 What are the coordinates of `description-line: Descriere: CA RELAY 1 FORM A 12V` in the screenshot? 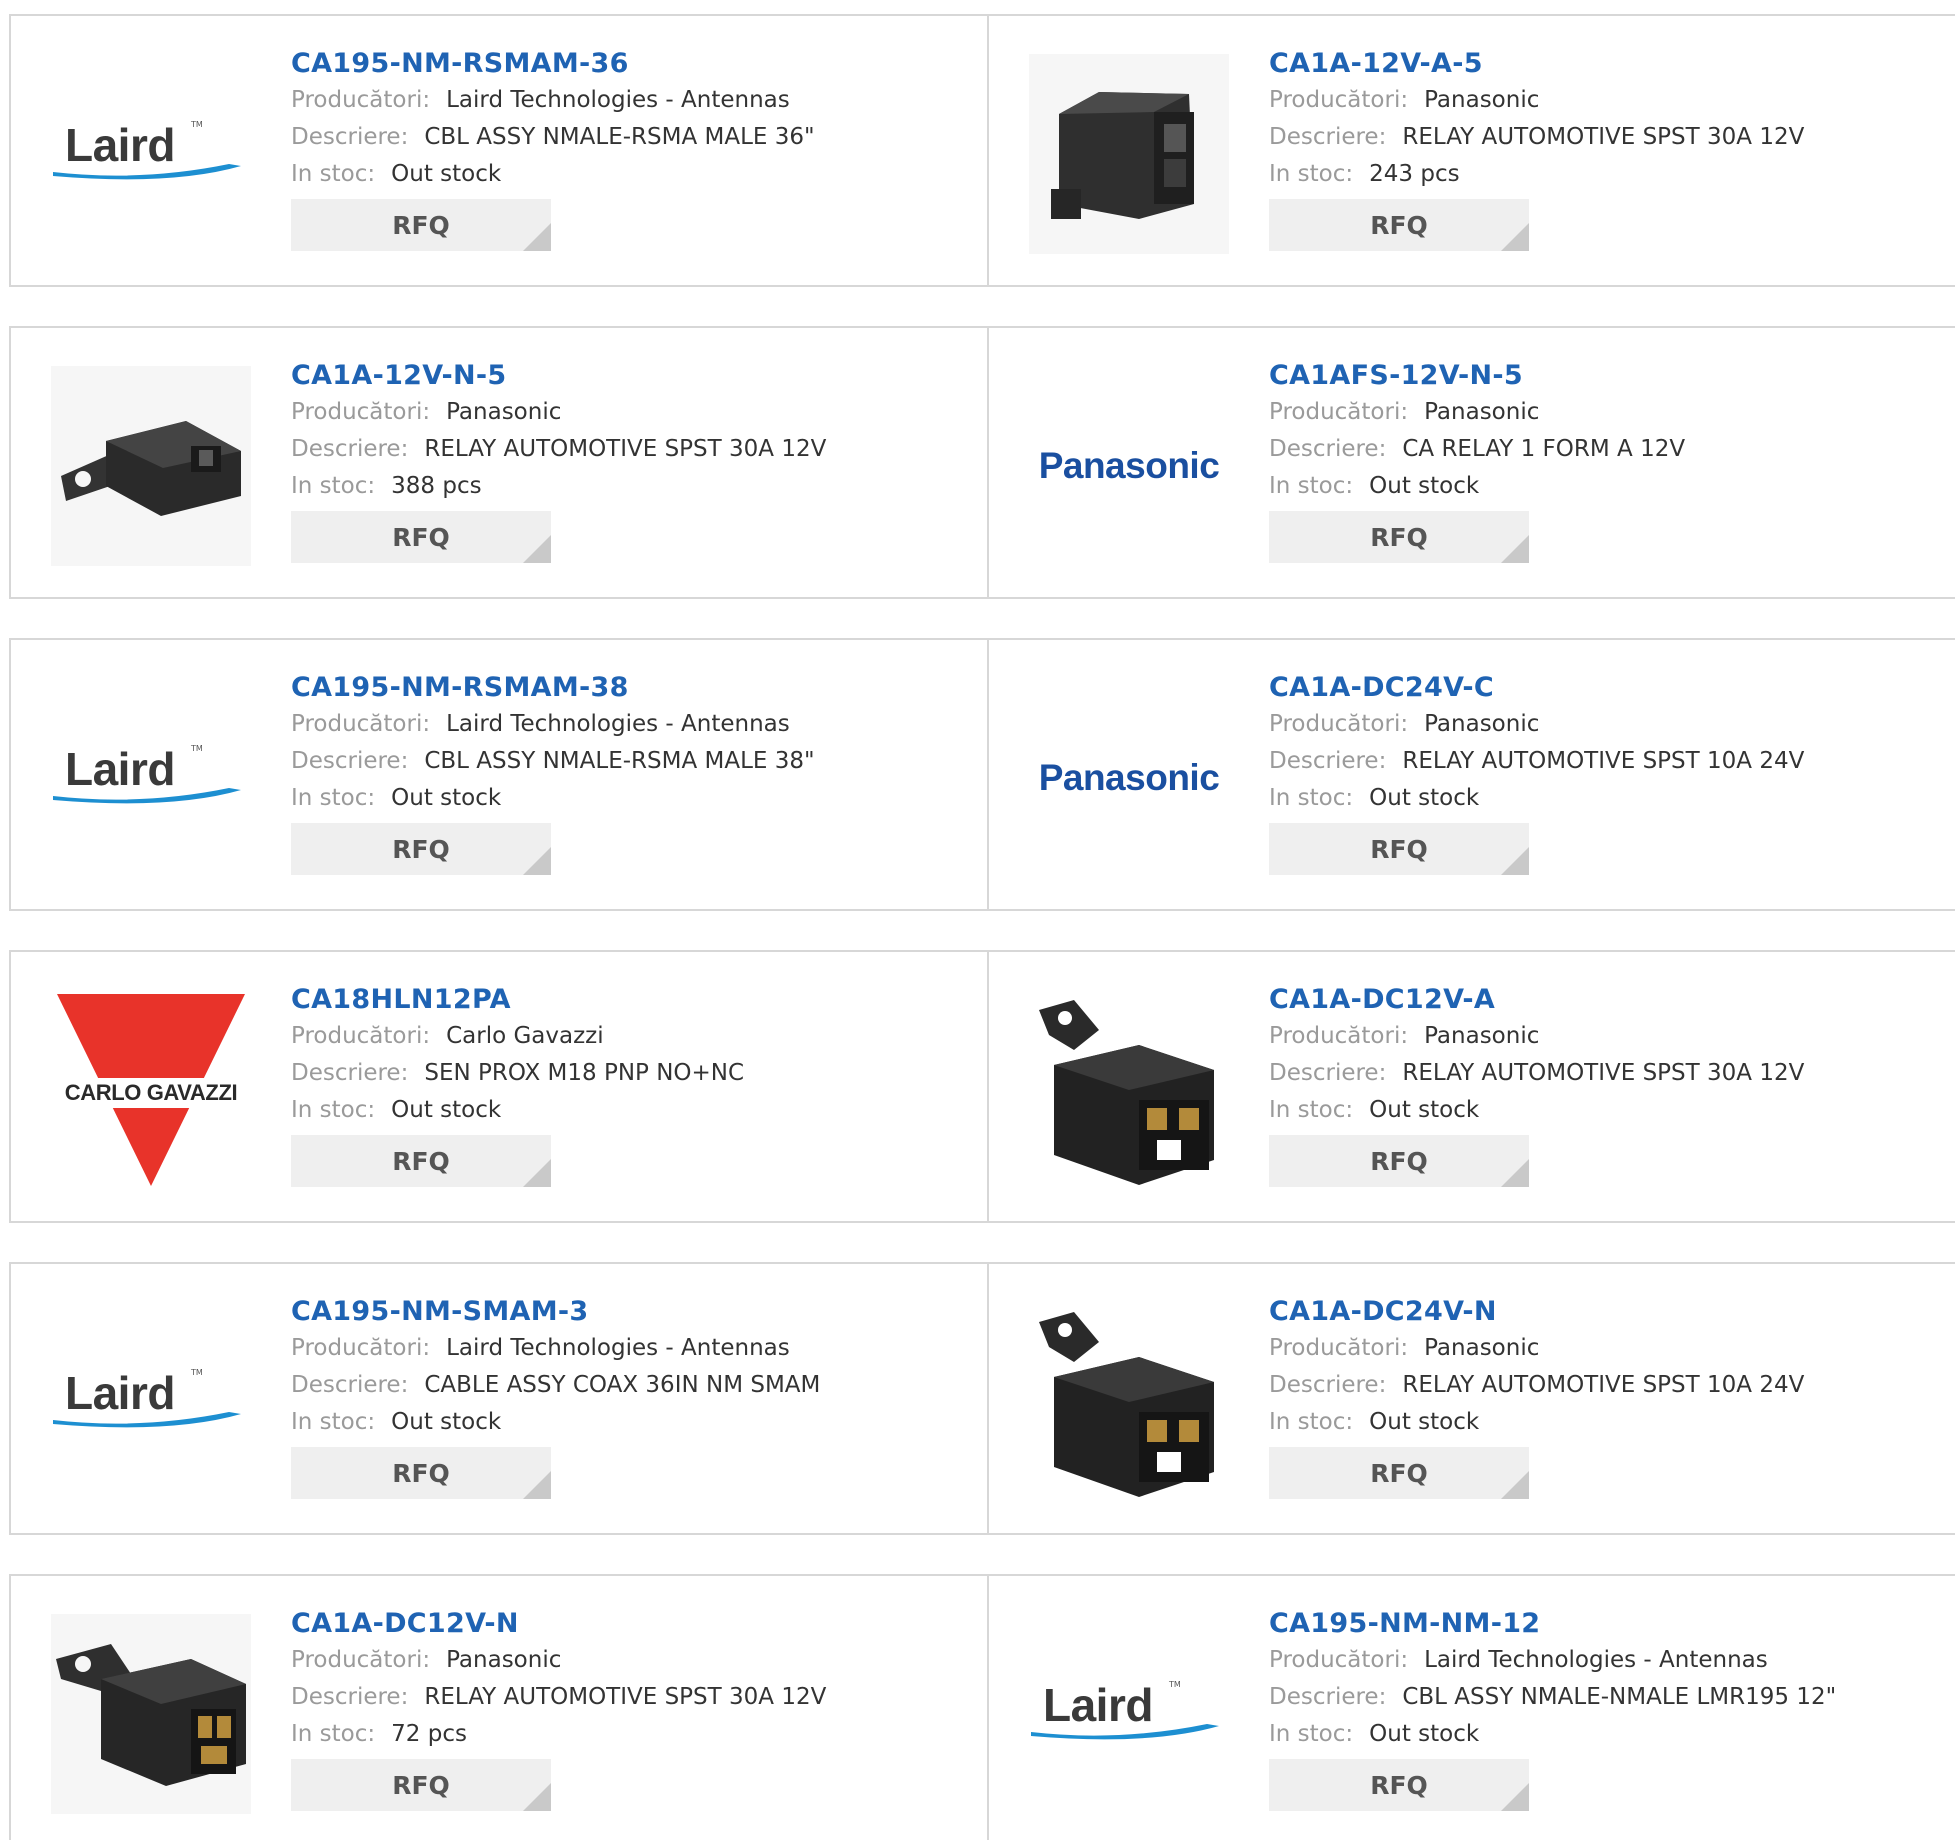 It's located at (1477, 449).